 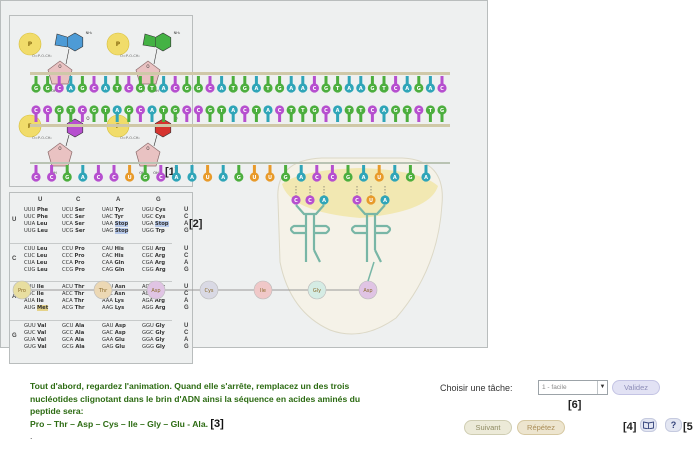 I want to click on dna-bottom-nucleotide: G, so click(x=175, y=113).